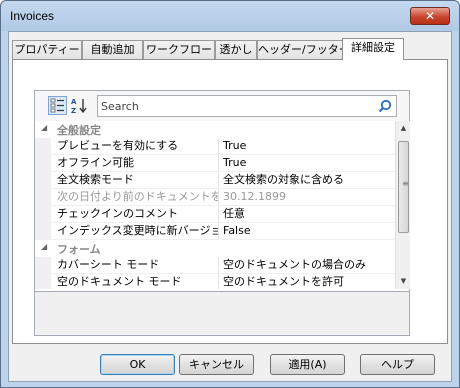  What do you see at coordinates (79, 105) in the screenshot?
I see `alphabetical-sort-icon: A Z` at bounding box center [79, 105].